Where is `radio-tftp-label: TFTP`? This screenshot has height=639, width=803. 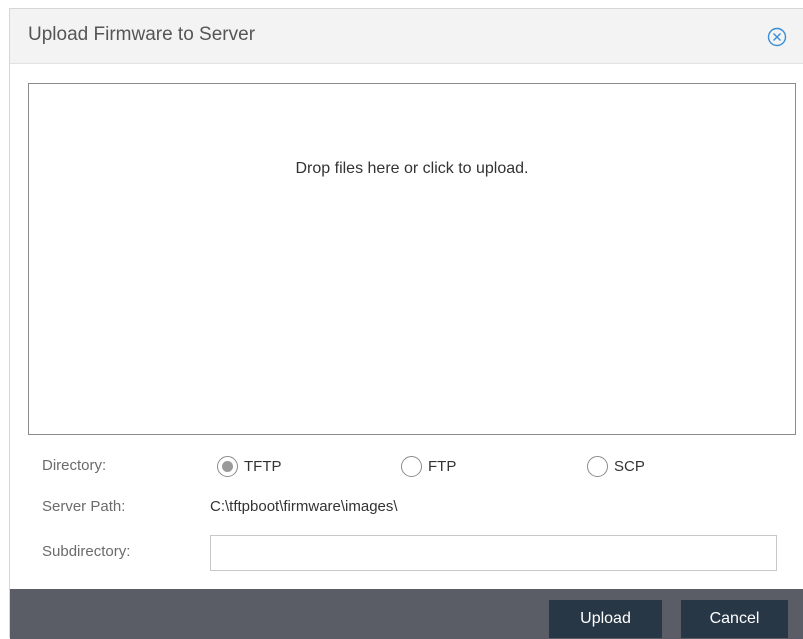
radio-tftp-label: TFTP is located at coordinates (263, 466).